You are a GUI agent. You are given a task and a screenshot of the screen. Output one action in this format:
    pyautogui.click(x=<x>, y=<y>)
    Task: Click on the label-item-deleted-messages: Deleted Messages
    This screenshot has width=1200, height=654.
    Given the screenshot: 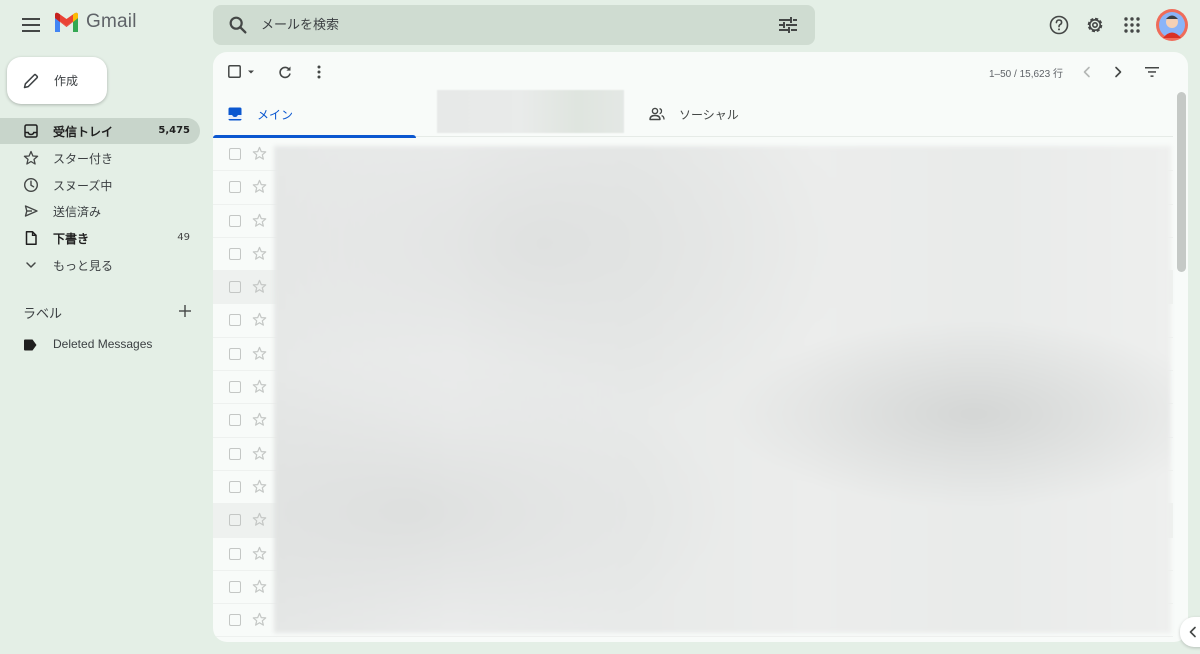 What is the action you would take?
    pyautogui.click(x=100, y=345)
    